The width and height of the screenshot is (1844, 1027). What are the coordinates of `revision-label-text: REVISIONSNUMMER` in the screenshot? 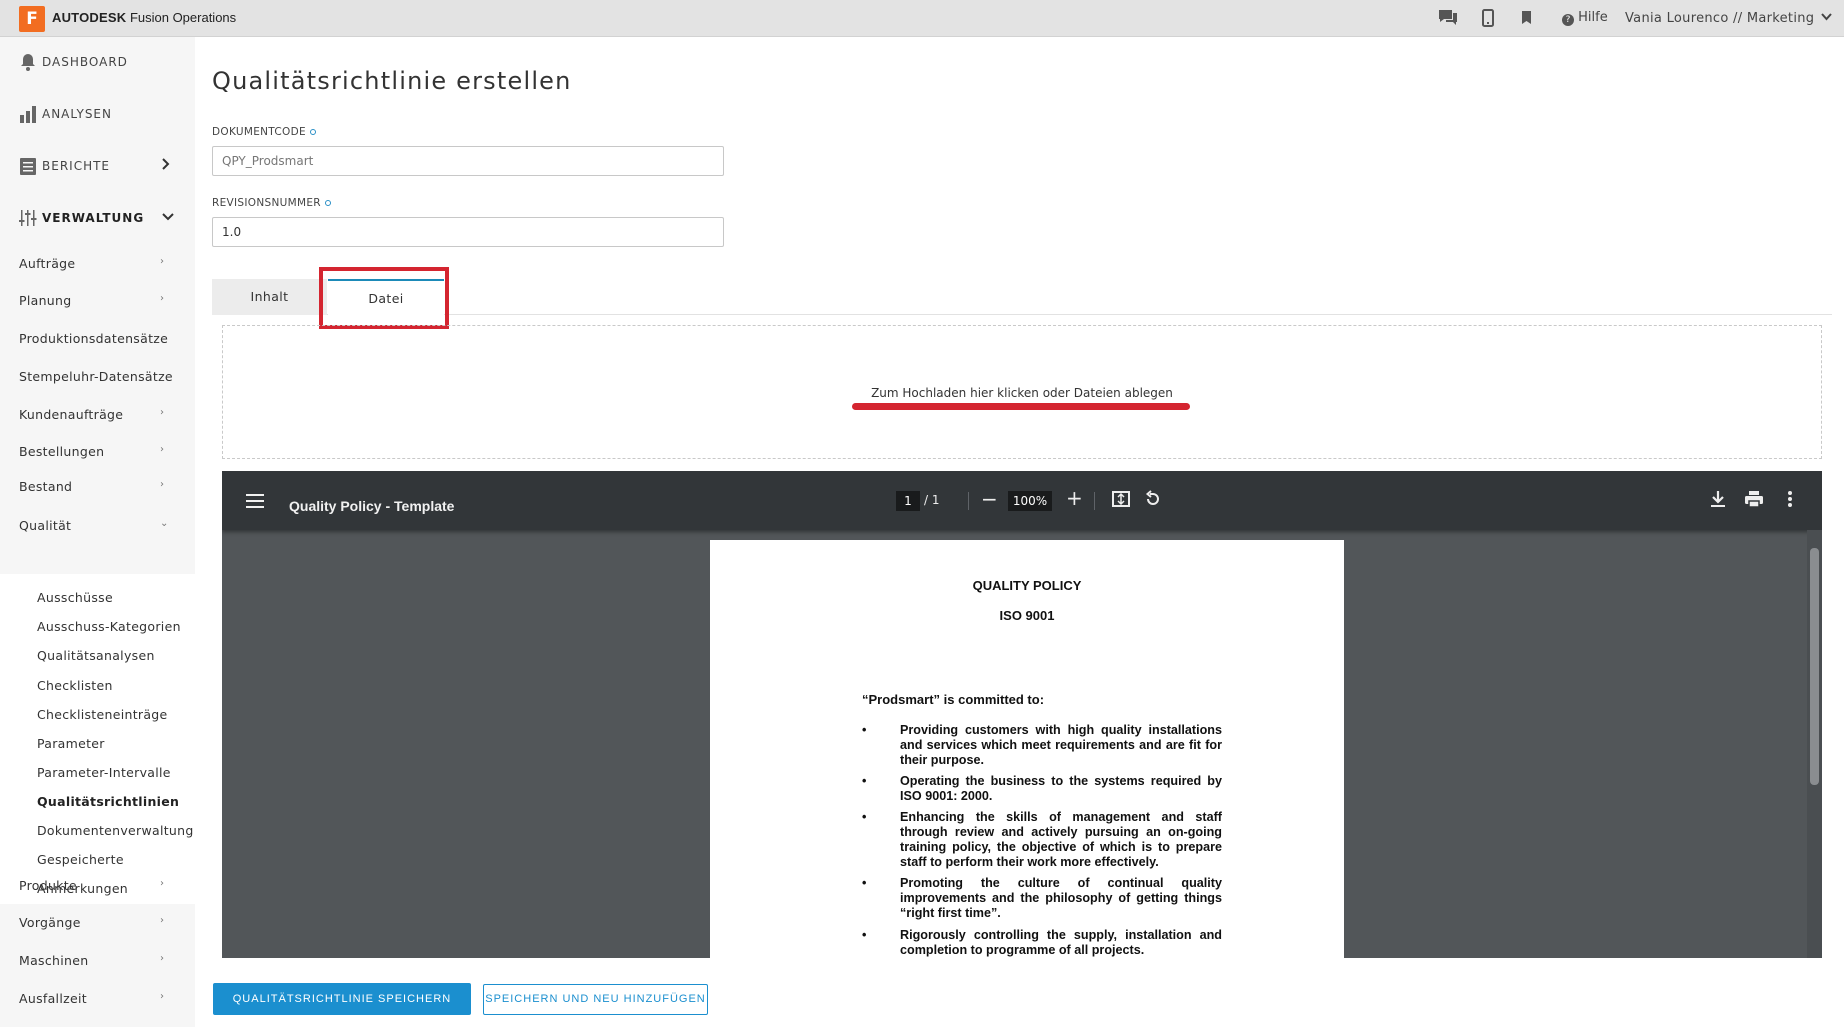 It's located at (266, 203).